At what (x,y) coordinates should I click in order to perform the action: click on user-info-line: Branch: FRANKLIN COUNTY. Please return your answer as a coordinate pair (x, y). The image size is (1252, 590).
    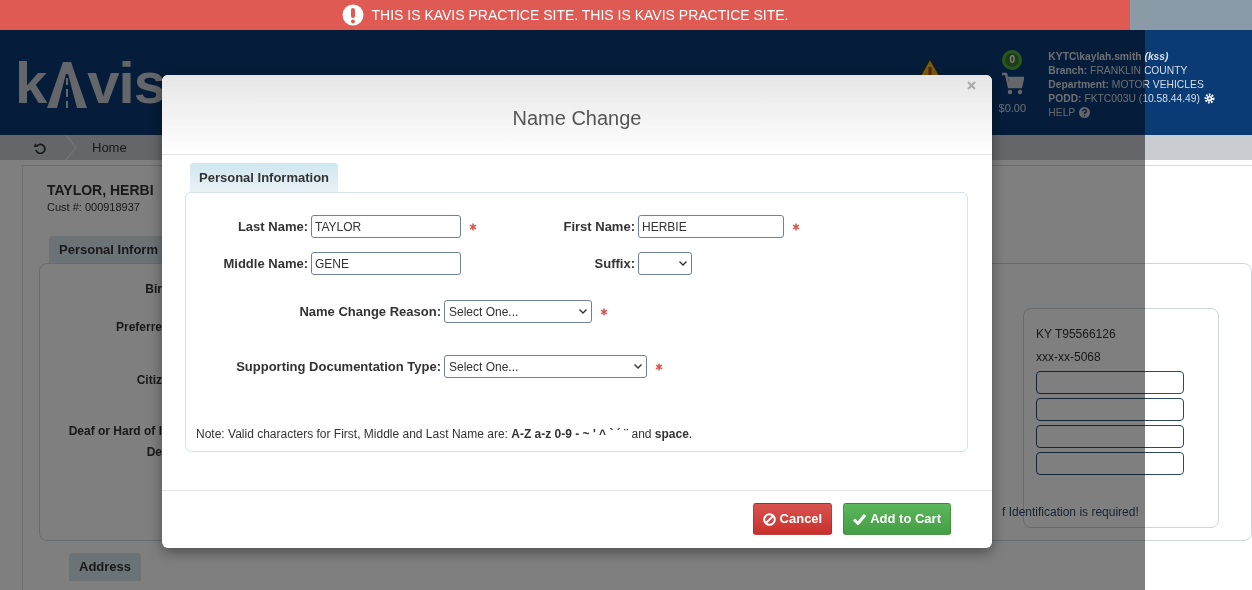
    Looking at the image, I should click on (1118, 70).